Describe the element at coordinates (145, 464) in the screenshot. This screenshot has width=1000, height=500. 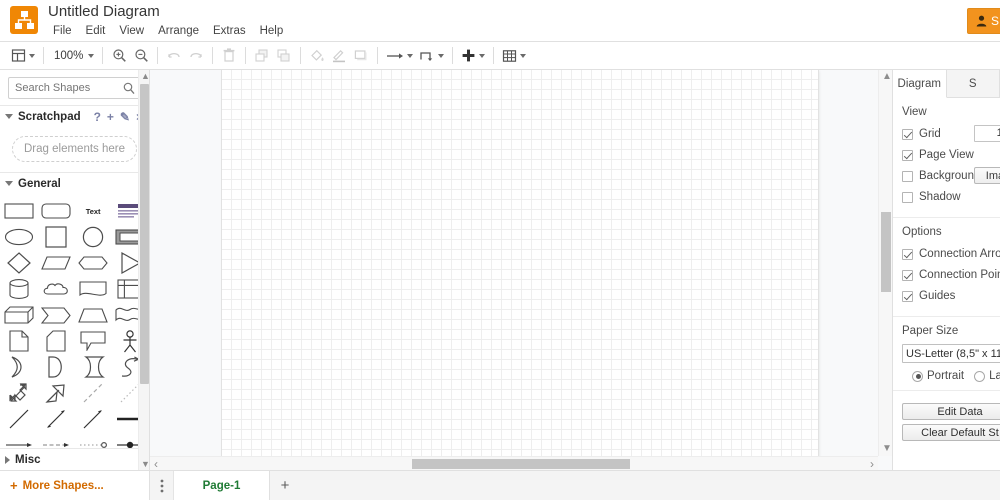
I see `sidebar-scroll-down-arrow: ▼` at that location.